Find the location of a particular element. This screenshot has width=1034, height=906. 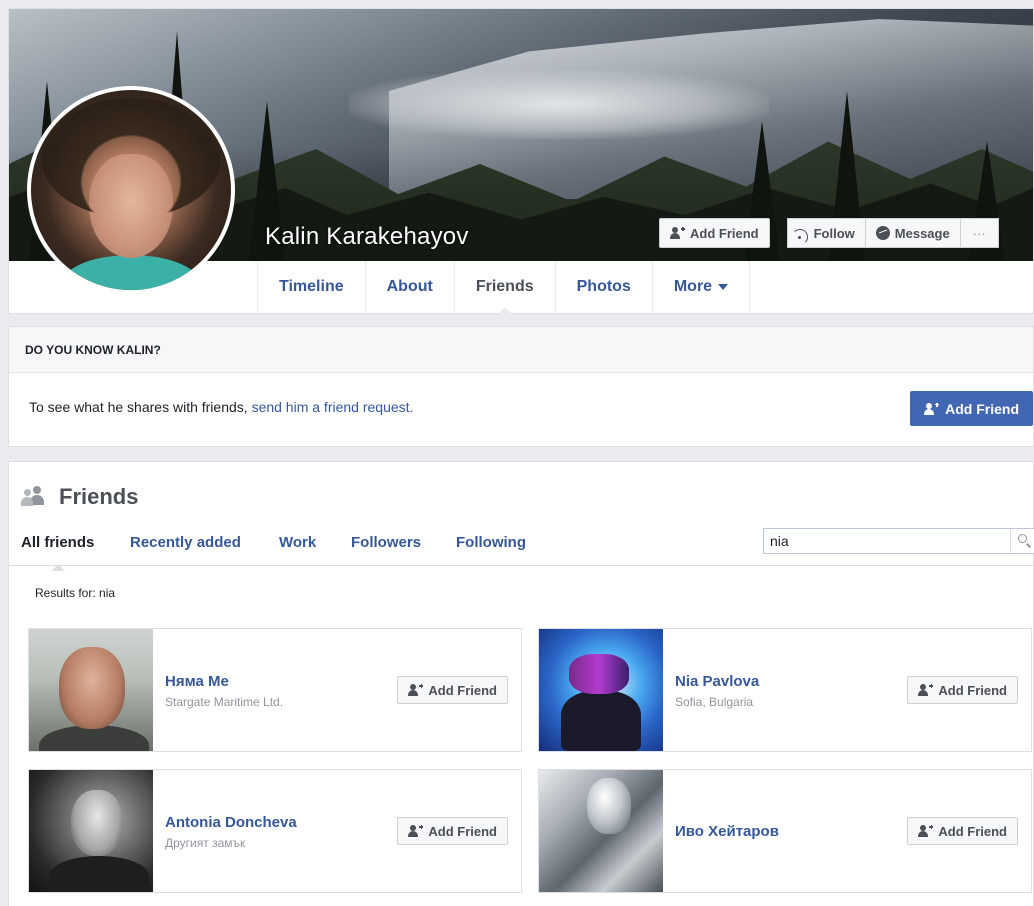

rss-icon is located at coordinates (800, 236).